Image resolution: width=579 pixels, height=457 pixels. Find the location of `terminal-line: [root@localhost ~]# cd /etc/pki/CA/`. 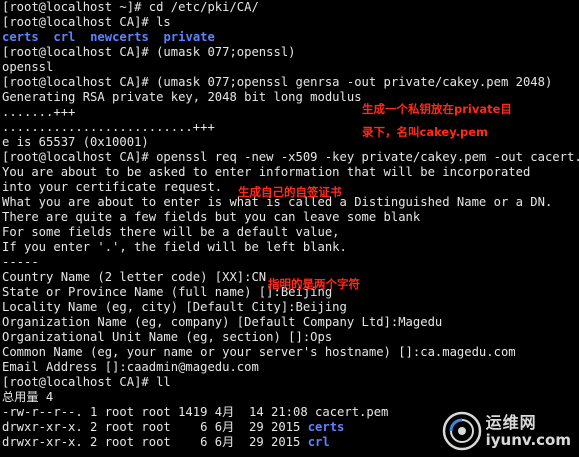

terminal-line: [root@localhost ~]# cd /etc/pki/CA/ is located at coordinates (130, 7).